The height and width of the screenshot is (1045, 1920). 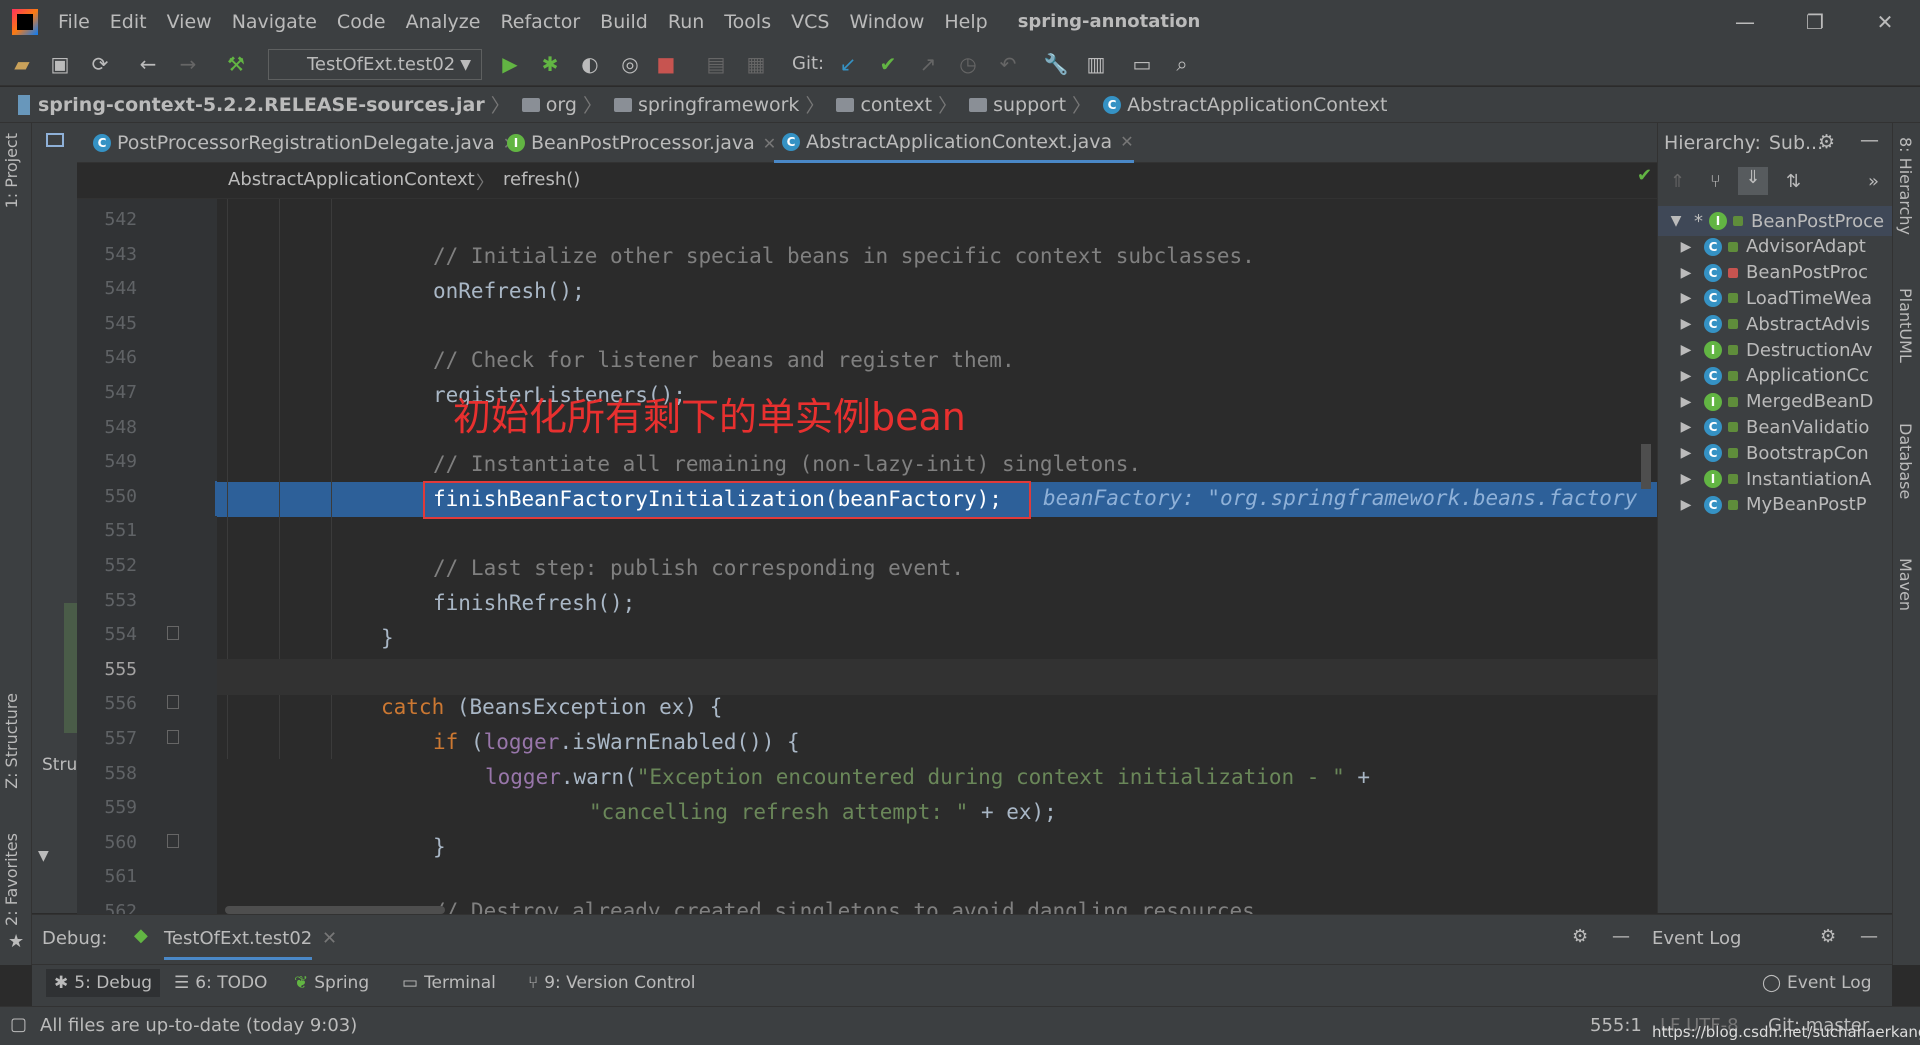 What do you see at coordinates (351, 179) in the screenshot?
I see `crumb-class-name: AbstractApplicationContext` at bounding box center [351, 179].